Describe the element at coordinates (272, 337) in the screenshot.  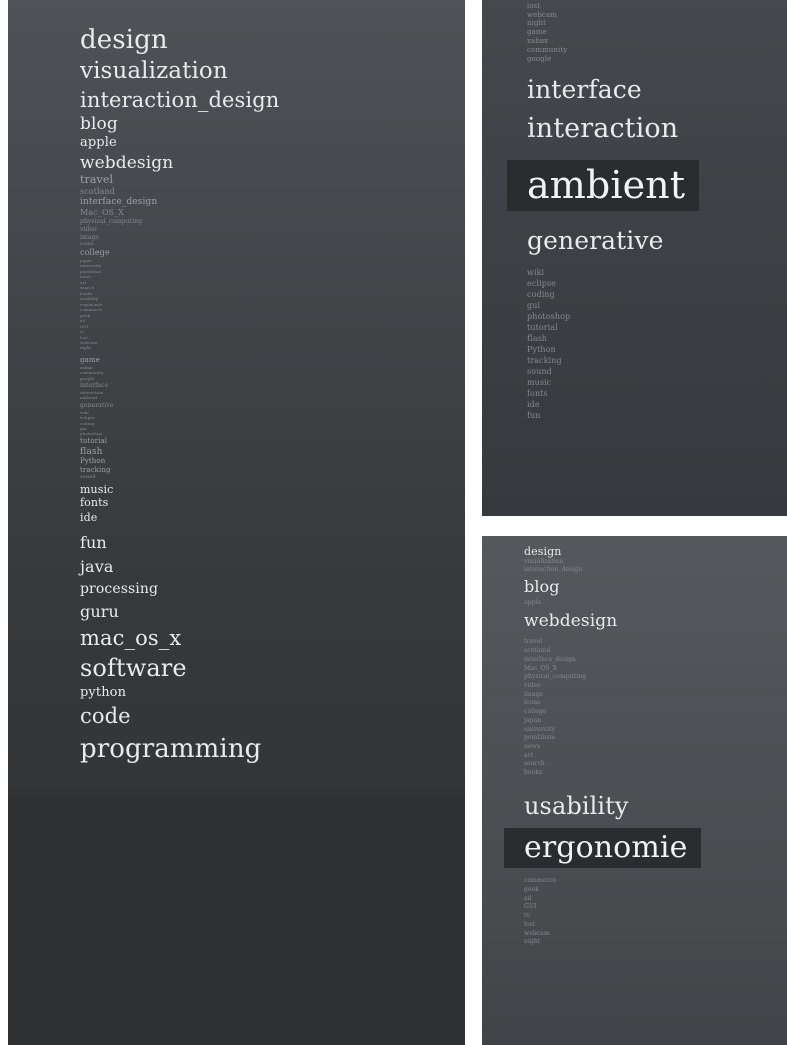
I see `tag-lost: lost` at that location.